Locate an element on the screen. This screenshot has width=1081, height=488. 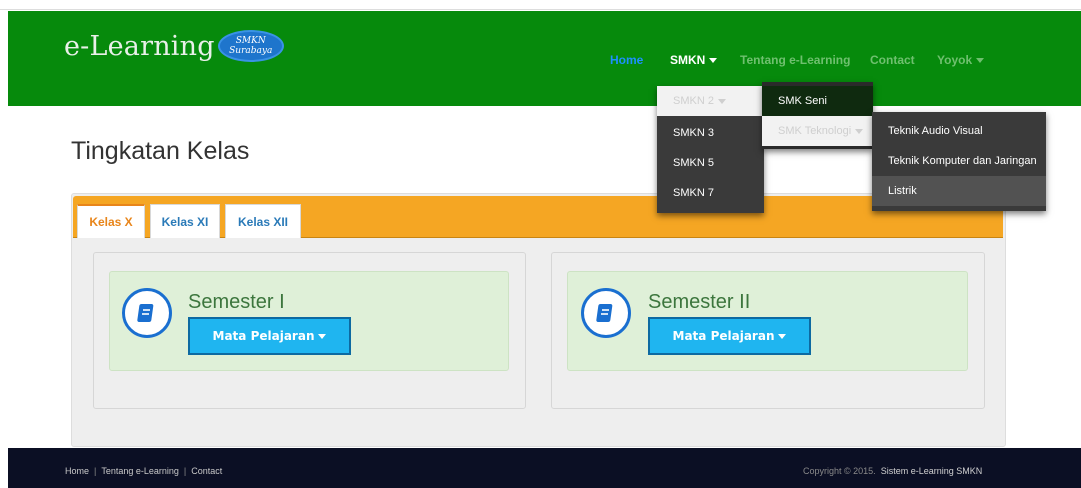
dropdown-item-tkj: Teknik Komputer dan Jaringan is located at coordinates (959, 161).